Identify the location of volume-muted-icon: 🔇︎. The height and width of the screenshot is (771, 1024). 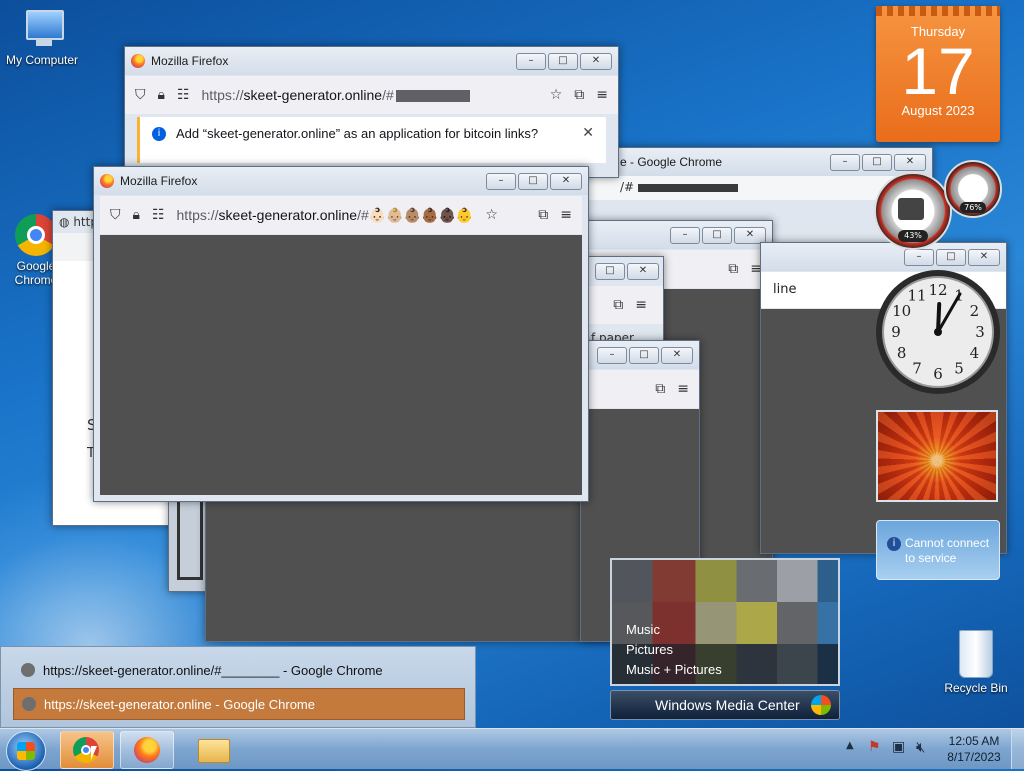
(920, 747).